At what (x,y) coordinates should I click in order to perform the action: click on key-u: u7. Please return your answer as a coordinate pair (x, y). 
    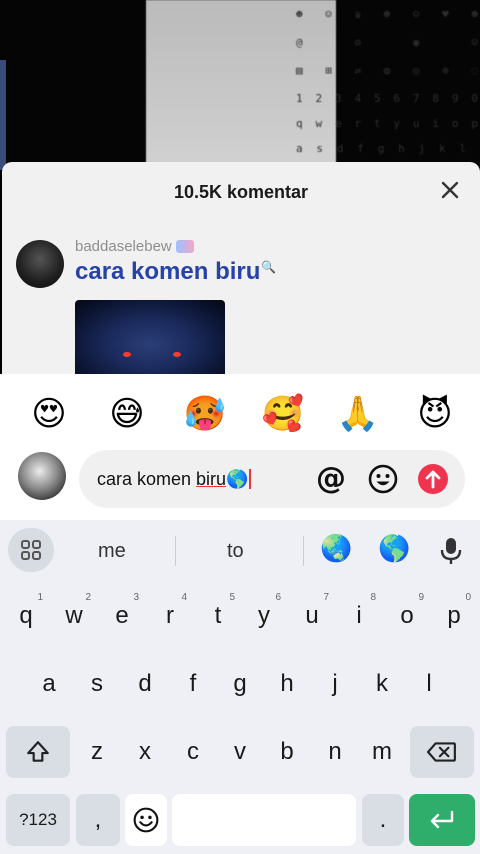
    Looking at the image, I should click on (312, 616).